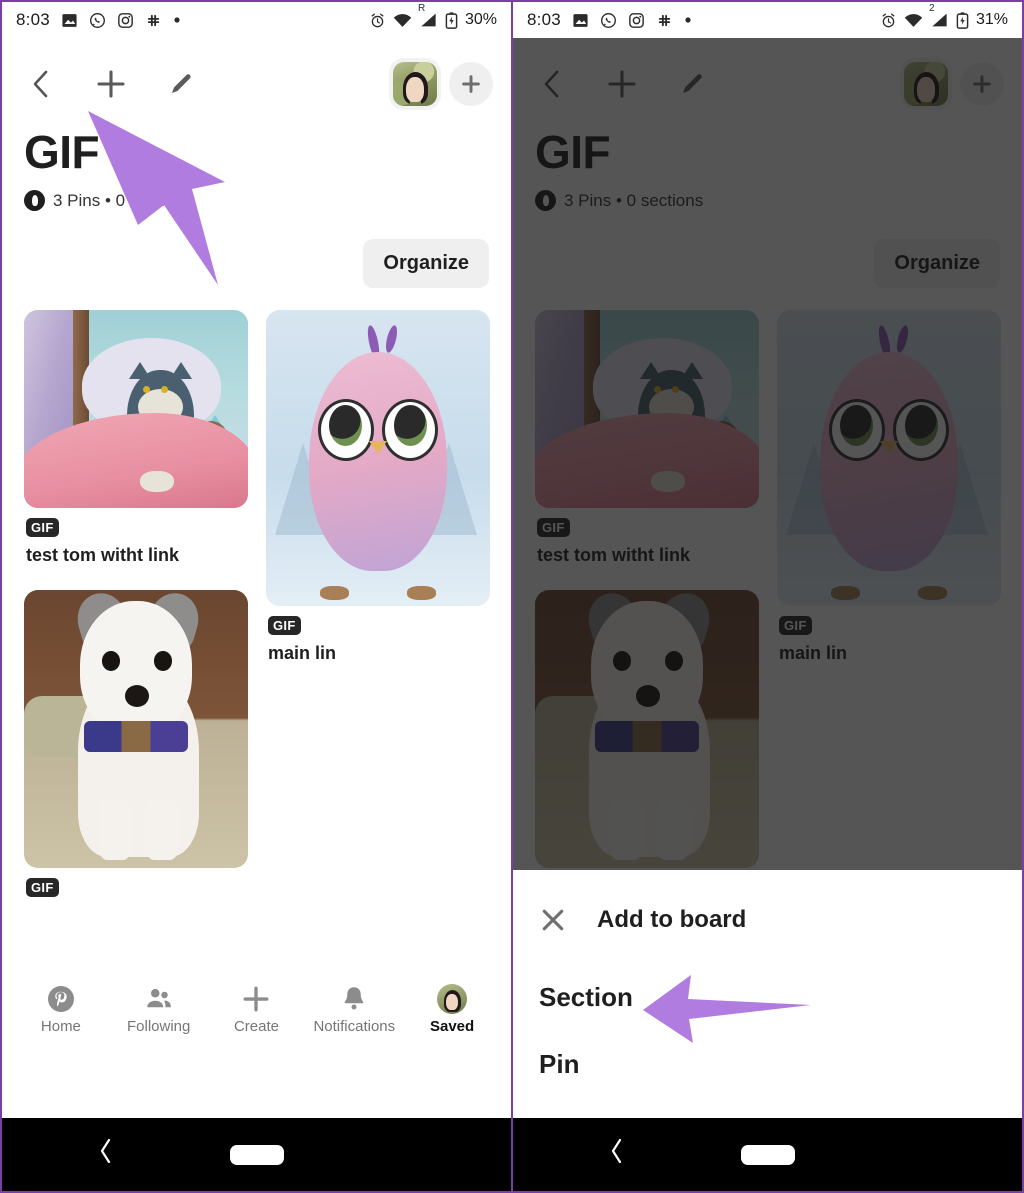 The image size is (1024, 1193). I want to click on add-button, so click(111, 84).